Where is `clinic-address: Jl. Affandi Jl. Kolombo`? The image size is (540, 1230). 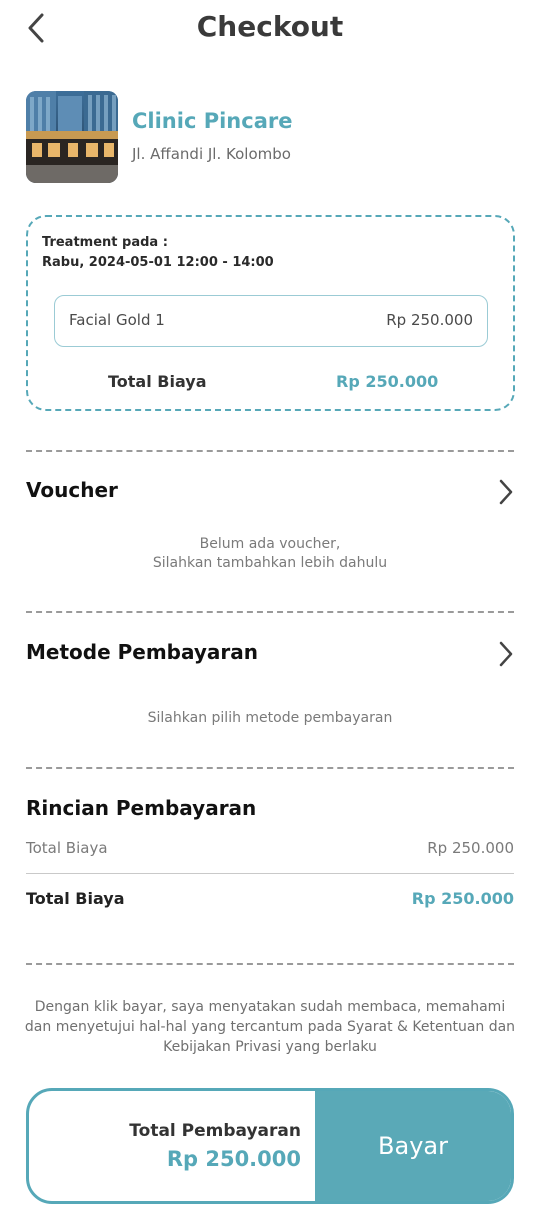
clinic-address: Jl. Affandi Jl. Kolombo is located at coordinates (211, 154).